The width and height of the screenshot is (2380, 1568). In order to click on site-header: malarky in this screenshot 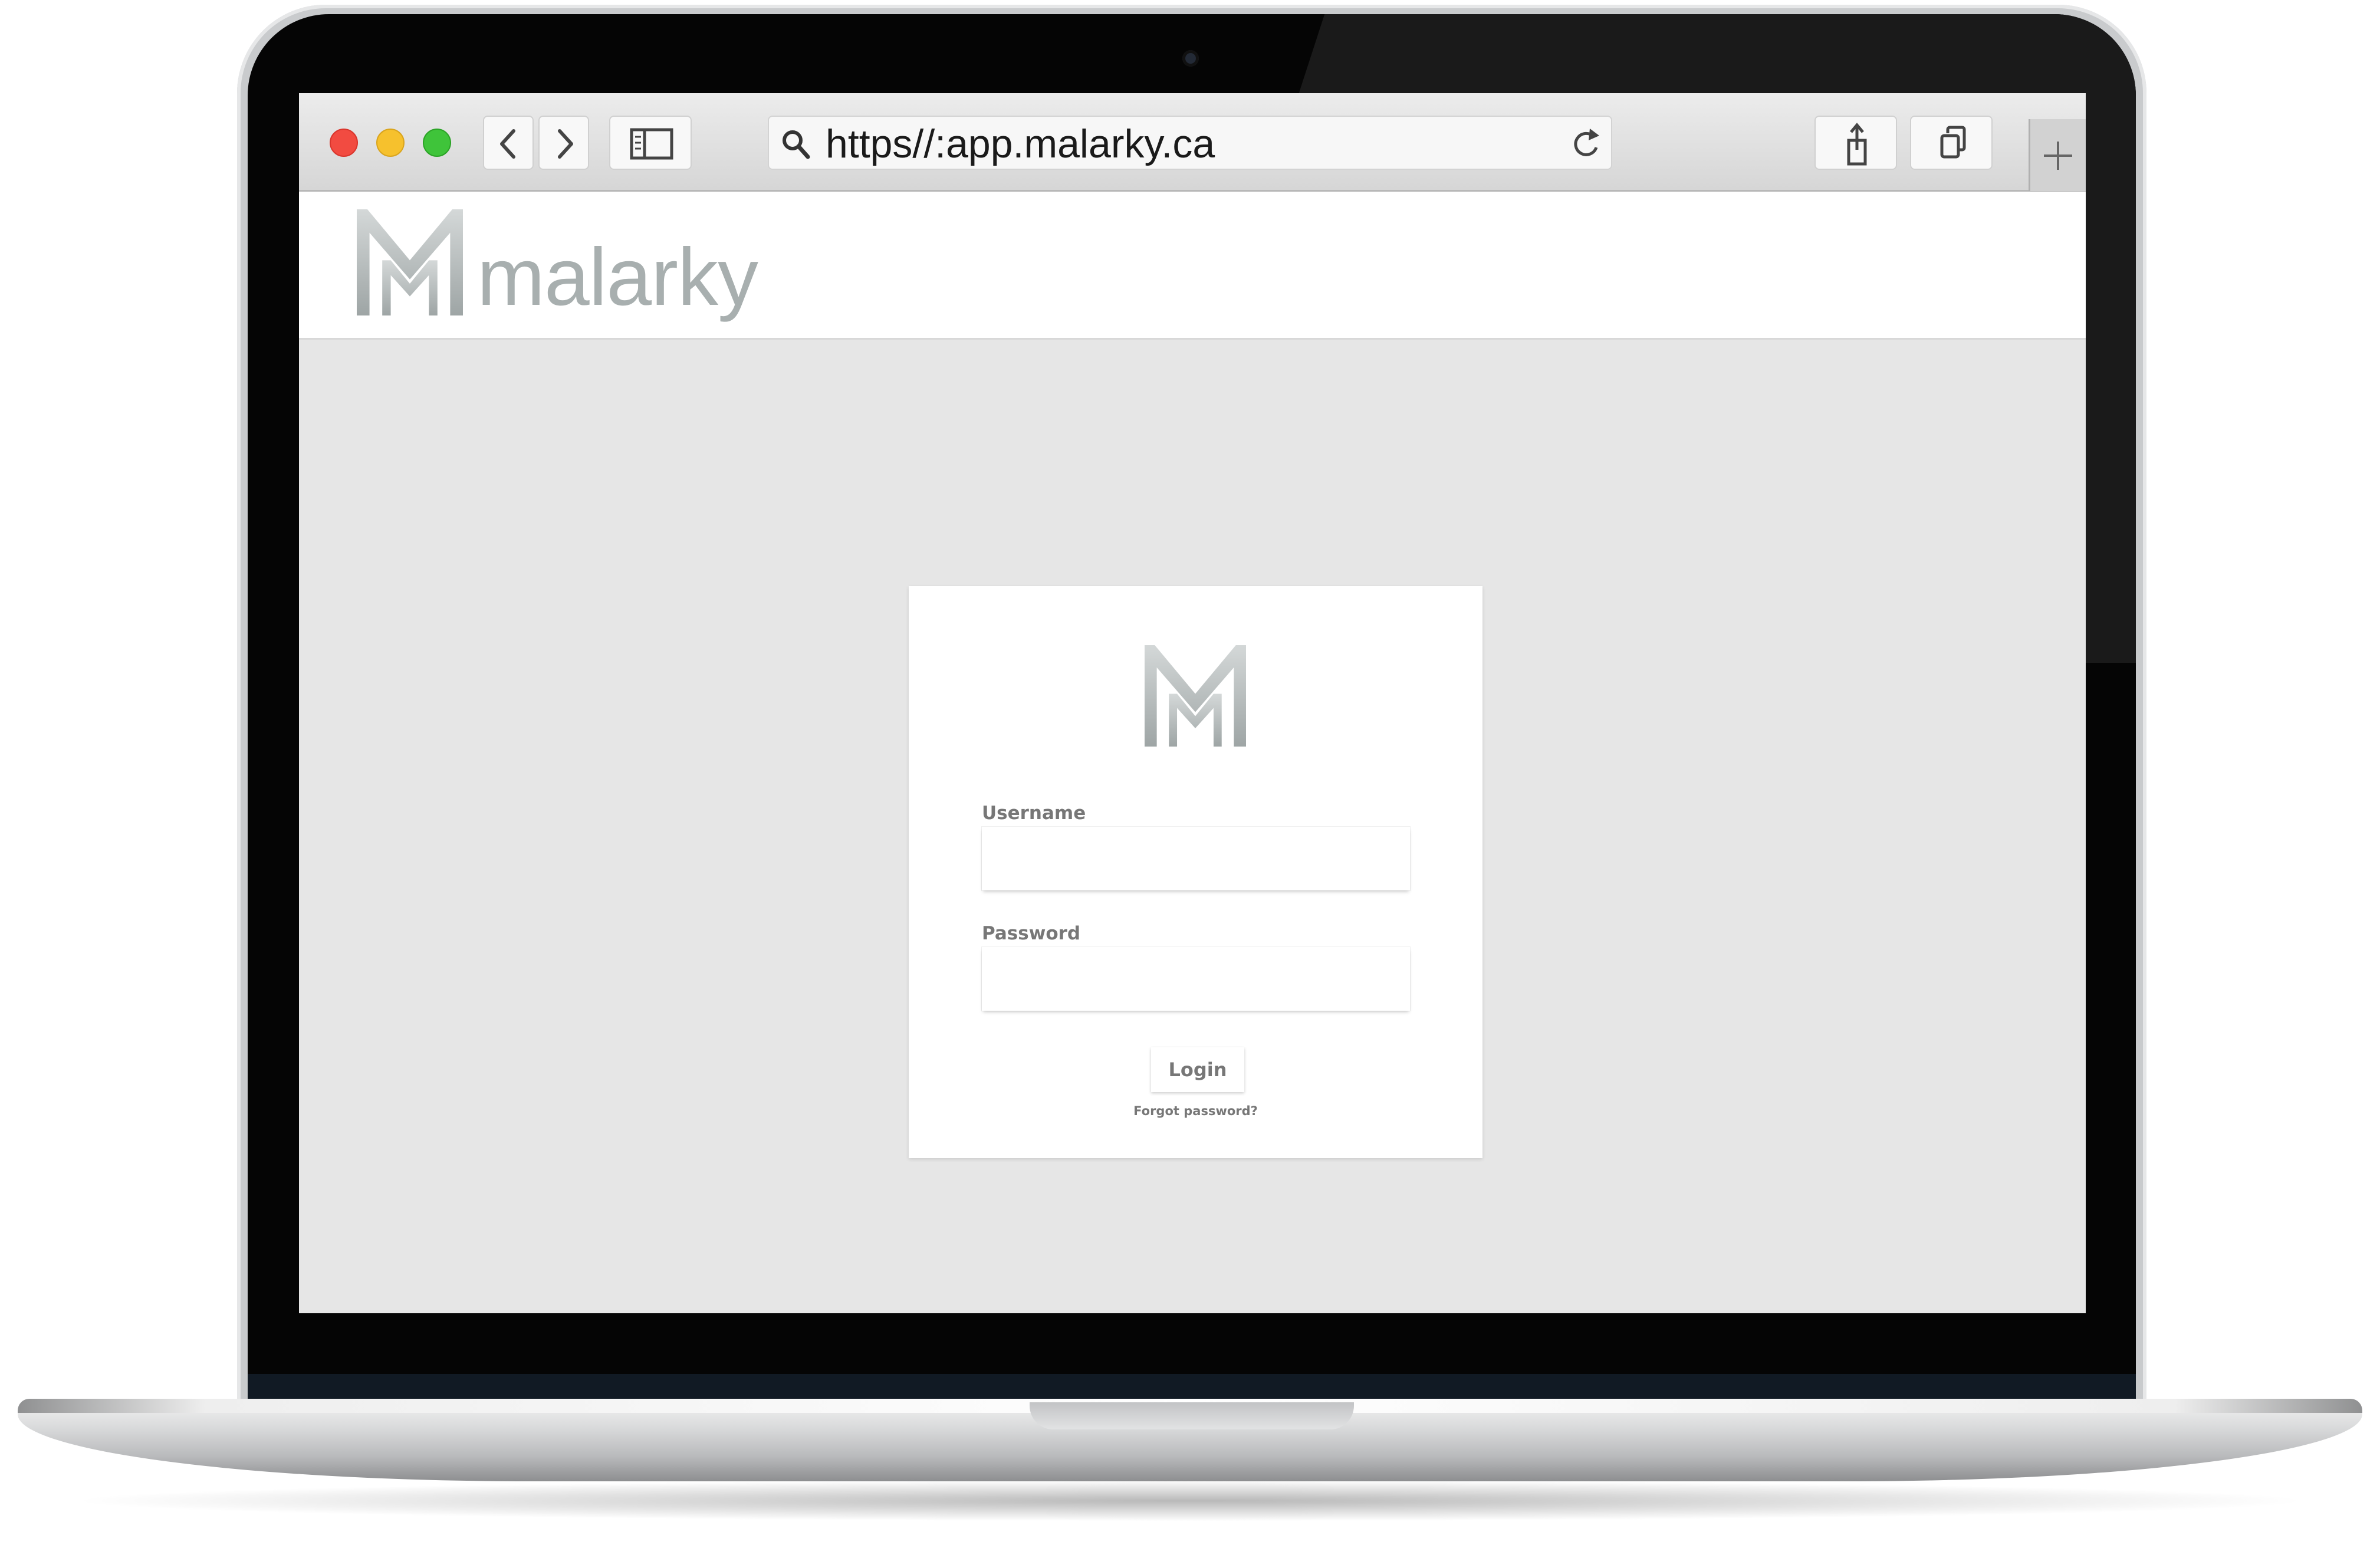, I will do `click(1192, 266)`.